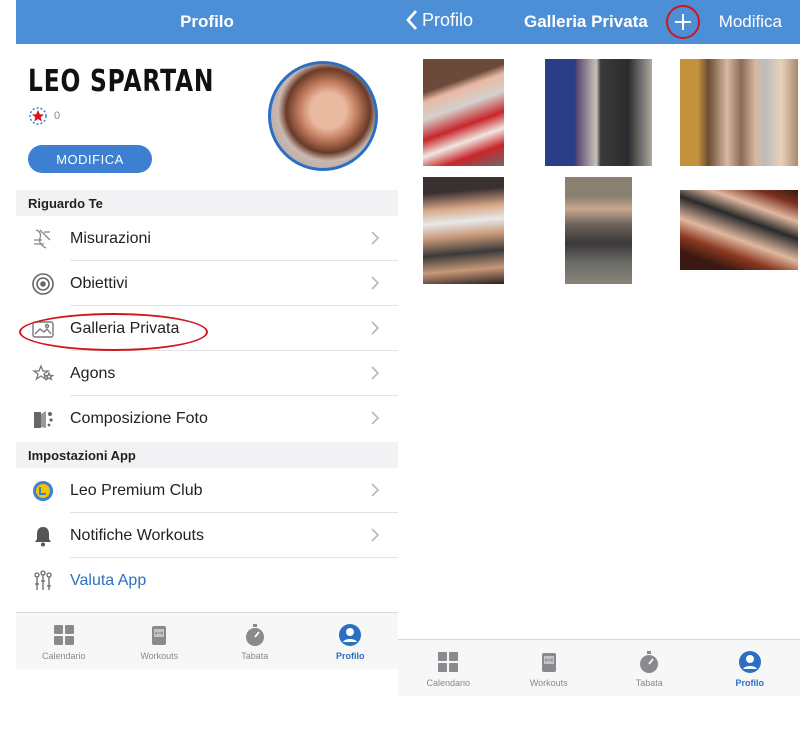 This screenshot has height=734, width=800. I want to click on menu-item-photo-composition: Composizione Foto, so click(207, 418).